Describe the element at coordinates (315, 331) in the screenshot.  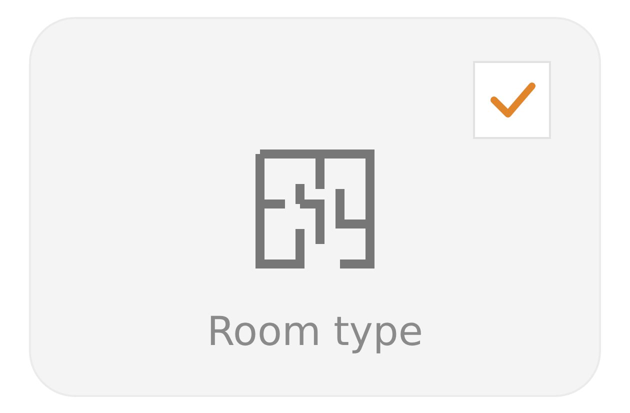
I see `card-label: Room type` at that location.